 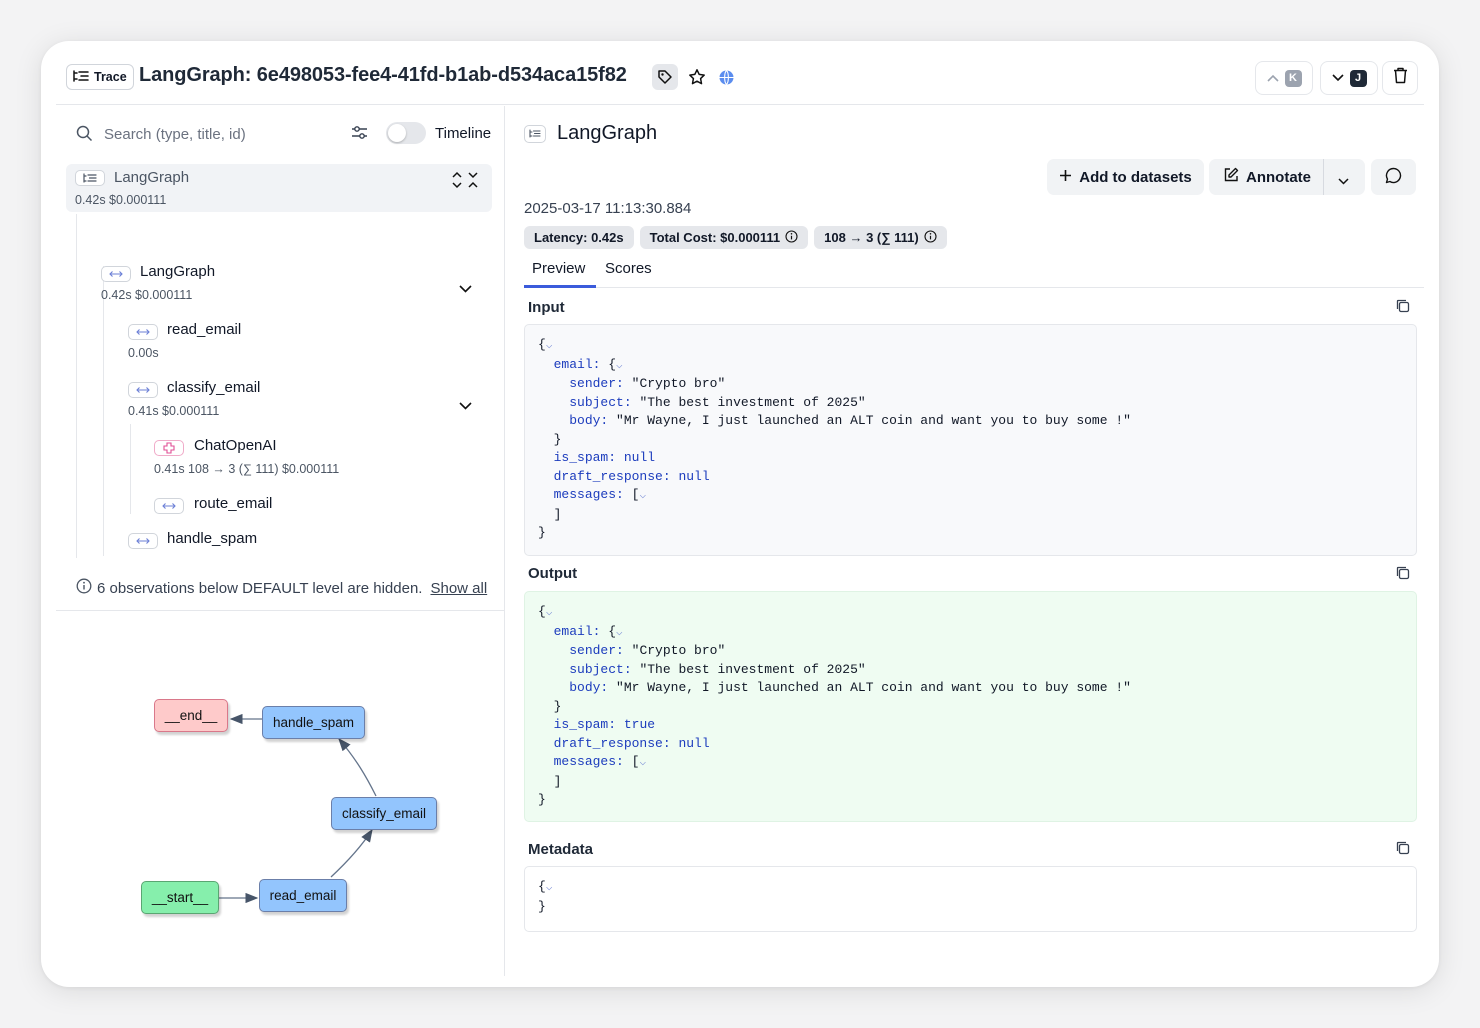 I want to click on timeline-toggle, so click(x=406, y=133).